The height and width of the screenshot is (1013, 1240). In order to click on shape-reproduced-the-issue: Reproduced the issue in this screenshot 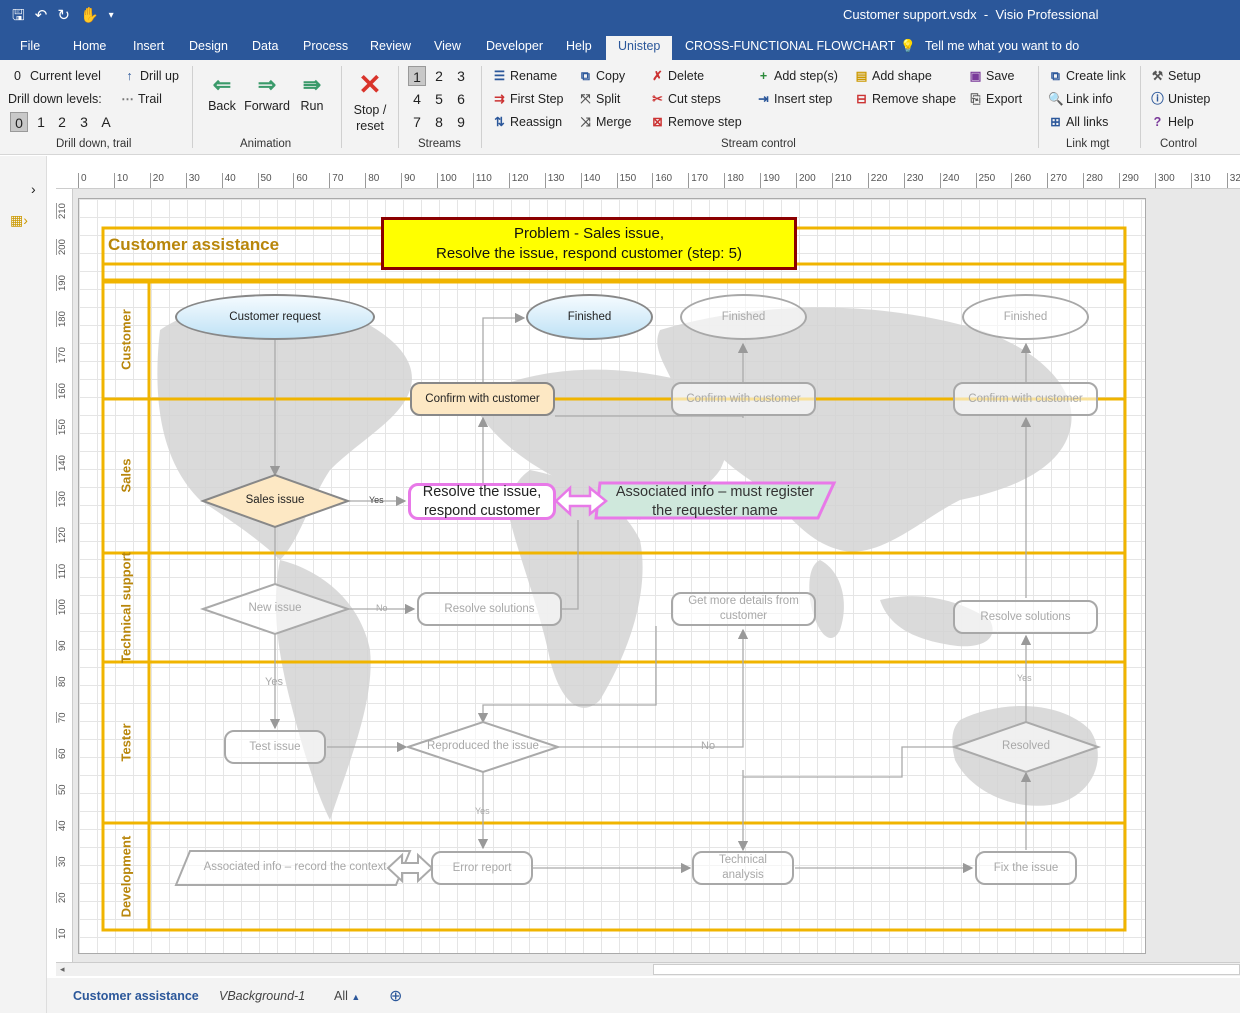, I will do `click(483, 746)`.